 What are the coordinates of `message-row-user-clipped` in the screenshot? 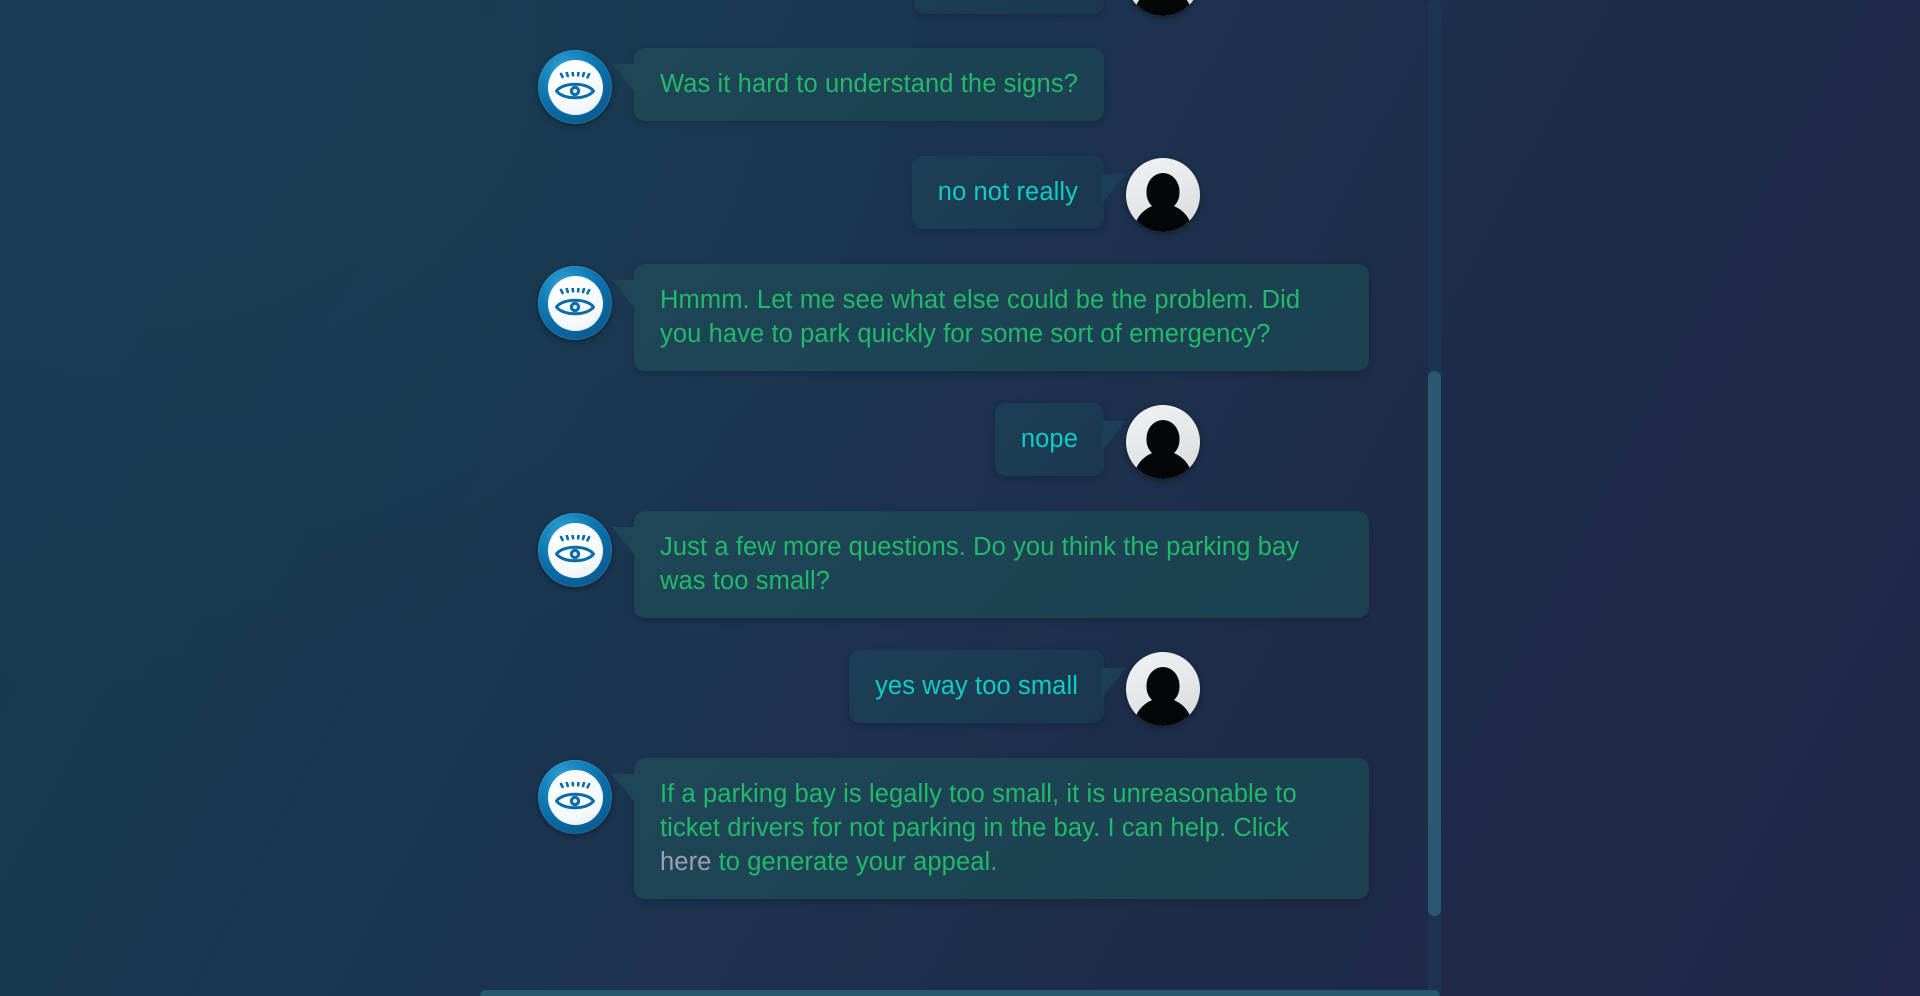 It's located at (720, 8).